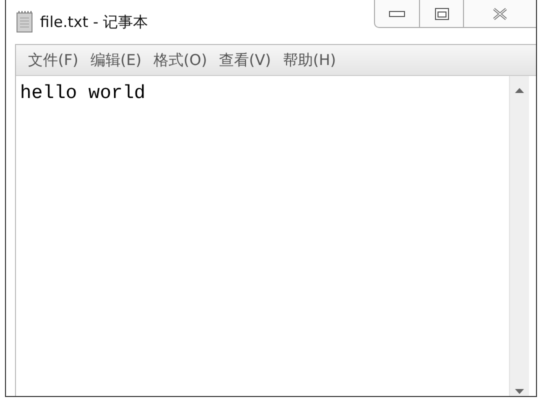 The image size is (542, 404). I want to click on menu-item: 编辑(E), so click(118, 60).